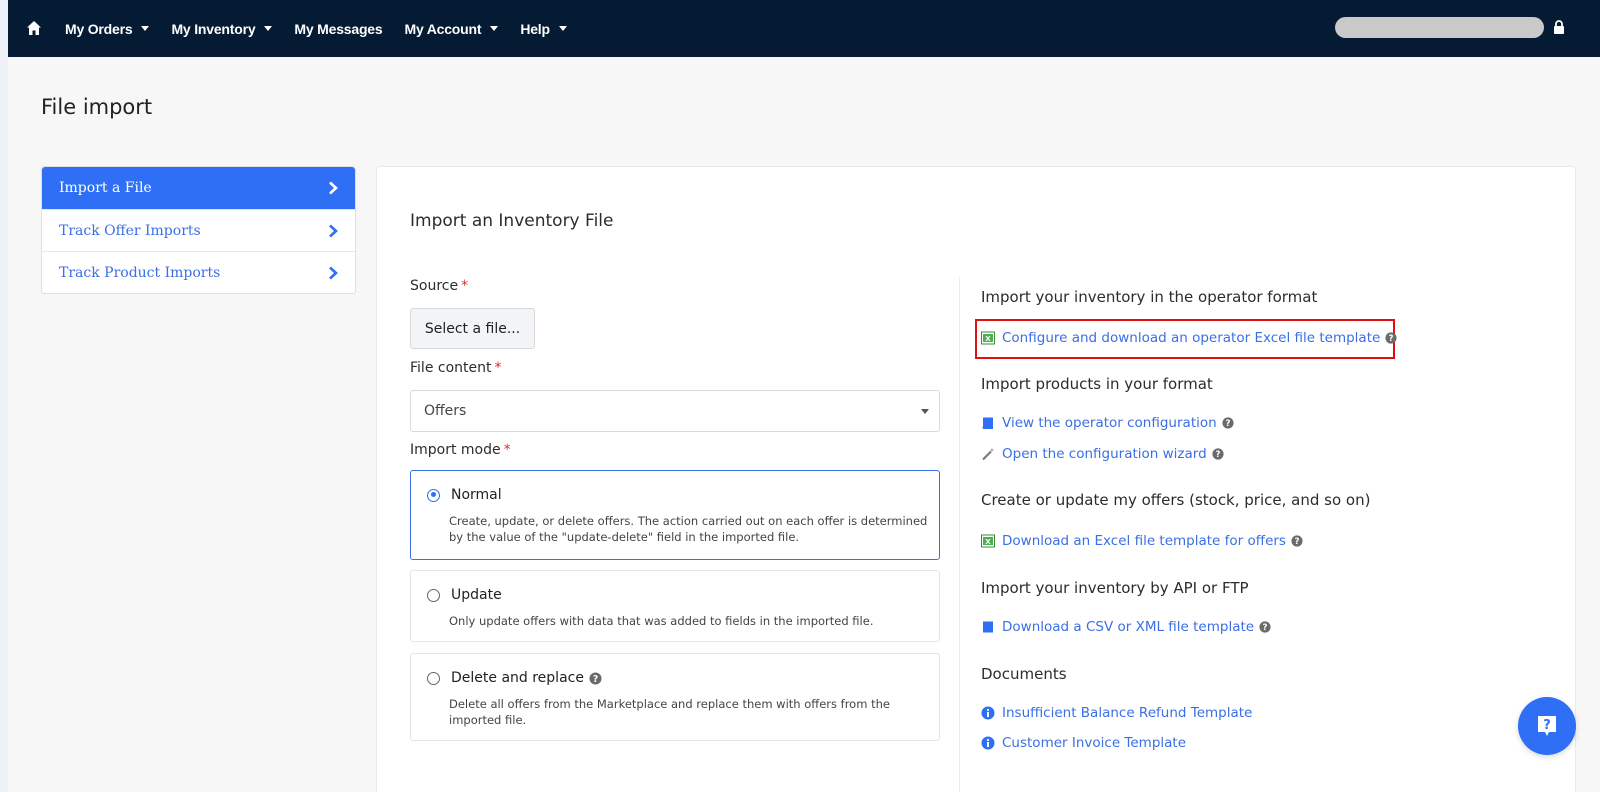  I want to click on section-products-format: Import products in your format, so click(1097, 384).